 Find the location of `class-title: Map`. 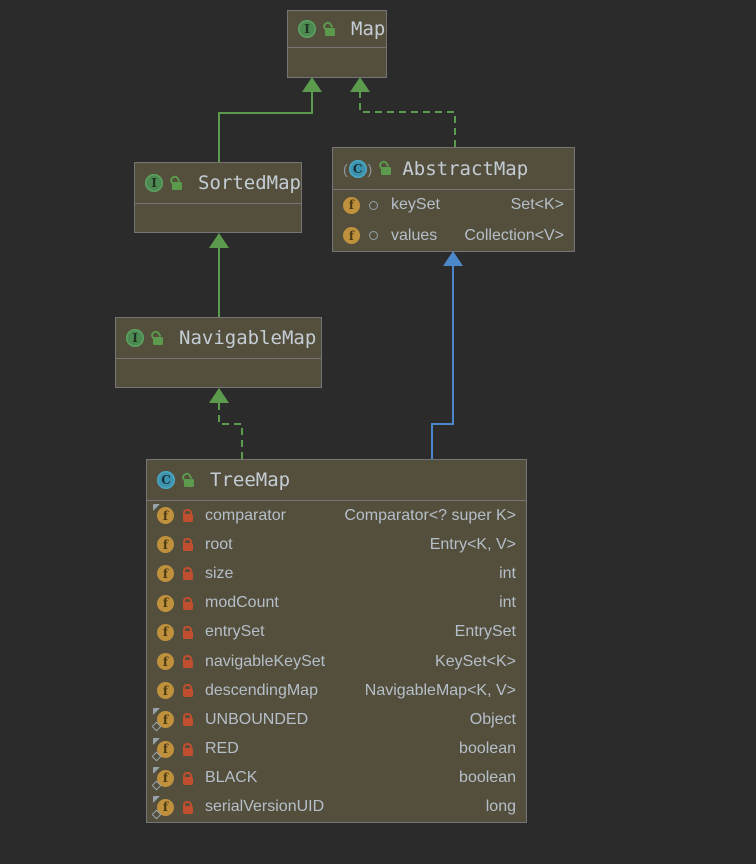

class-title: Map is located at coordinates (368, 29).